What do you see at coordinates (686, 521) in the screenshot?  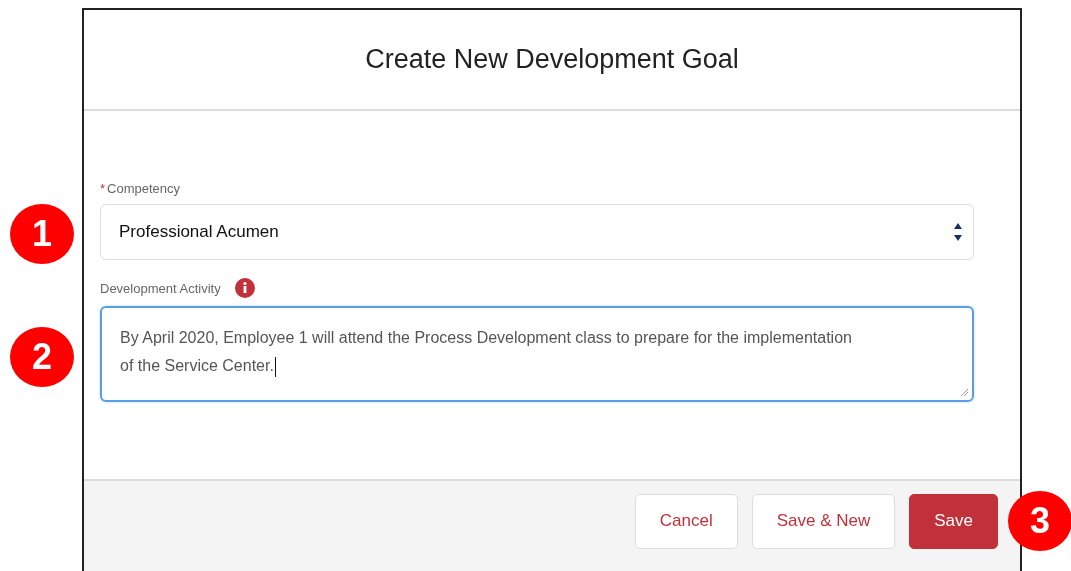 I see `footer-button: Cancel` at bounding box center [686, 521].